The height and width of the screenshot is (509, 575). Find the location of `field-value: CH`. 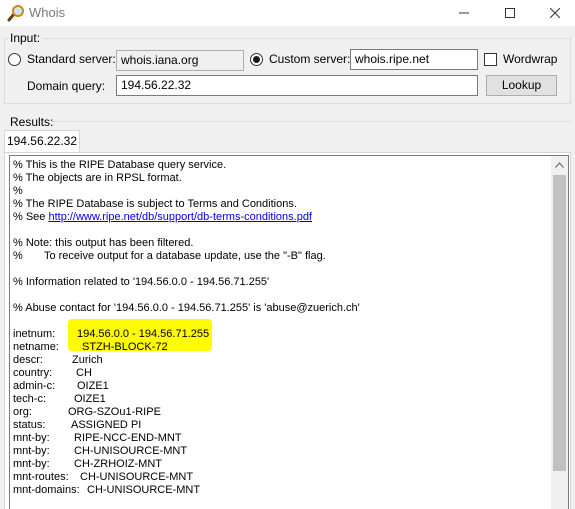

field-value: CH is located at coordinates (84, 373).